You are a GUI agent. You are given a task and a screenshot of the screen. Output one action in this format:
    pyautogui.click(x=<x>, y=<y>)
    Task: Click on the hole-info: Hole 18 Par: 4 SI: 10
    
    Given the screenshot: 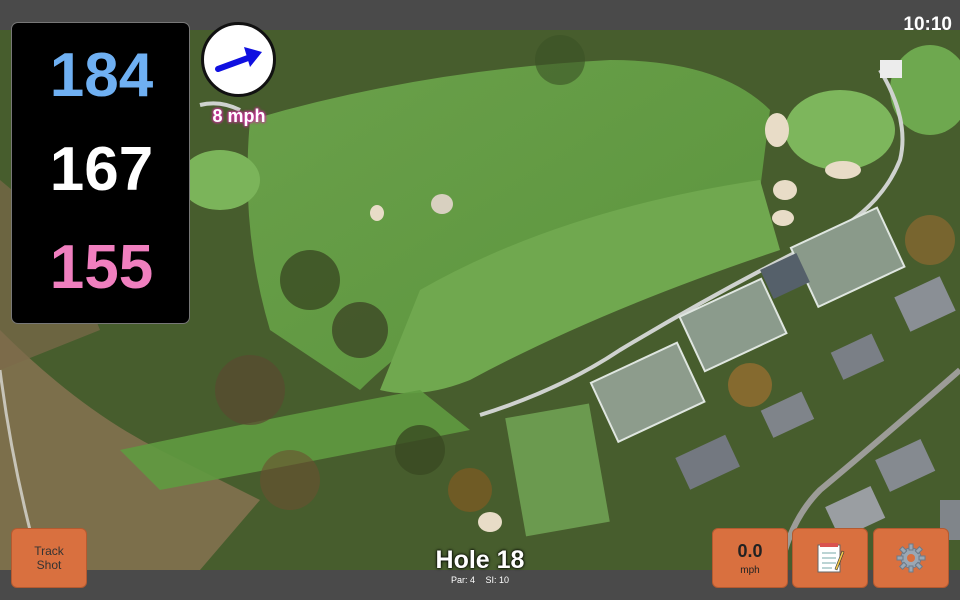 What is the action you would take?
    pyautogui.click(x=480, y=566)
    